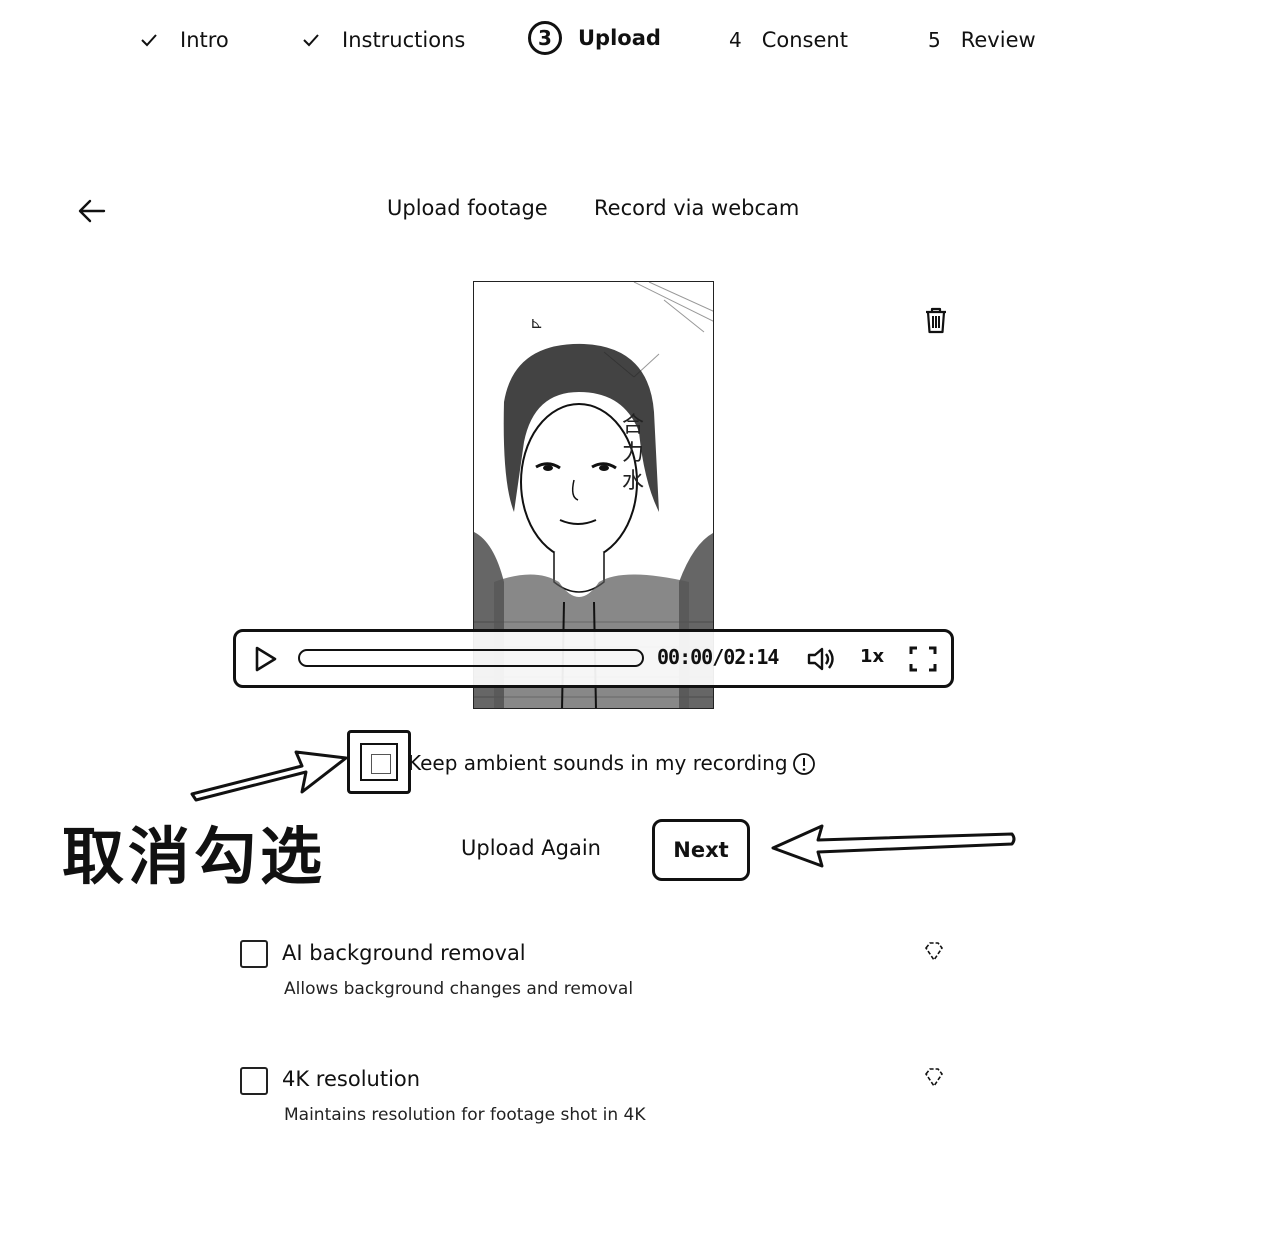  Describe the element at coordinates (923, 659) in the screenshot. I see `fullscreen-icon` at that location.